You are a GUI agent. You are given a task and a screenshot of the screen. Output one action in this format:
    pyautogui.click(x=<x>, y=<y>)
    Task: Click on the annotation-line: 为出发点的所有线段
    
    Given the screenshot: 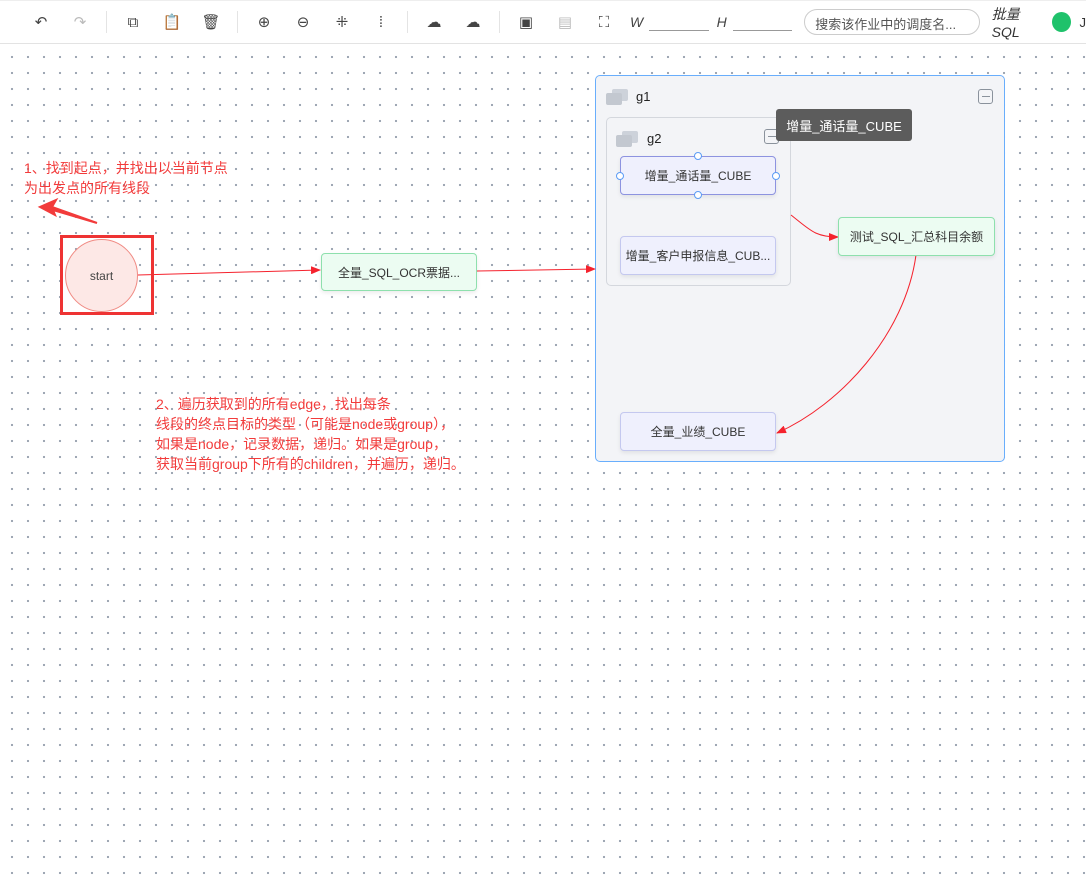 What is the action you would take?
    pyautogui.click(x=87, y=188)
    